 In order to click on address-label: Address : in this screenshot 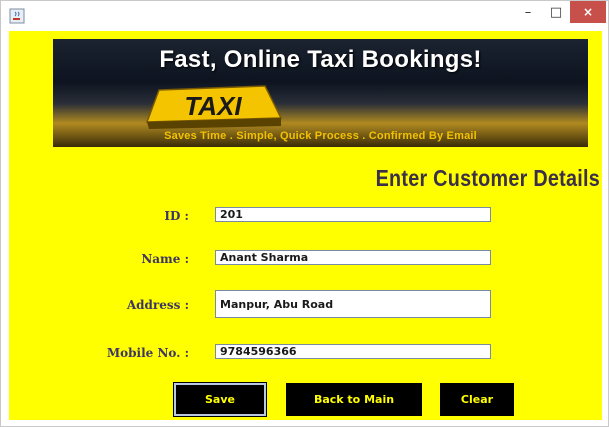, I will do `click(157, 305)`.